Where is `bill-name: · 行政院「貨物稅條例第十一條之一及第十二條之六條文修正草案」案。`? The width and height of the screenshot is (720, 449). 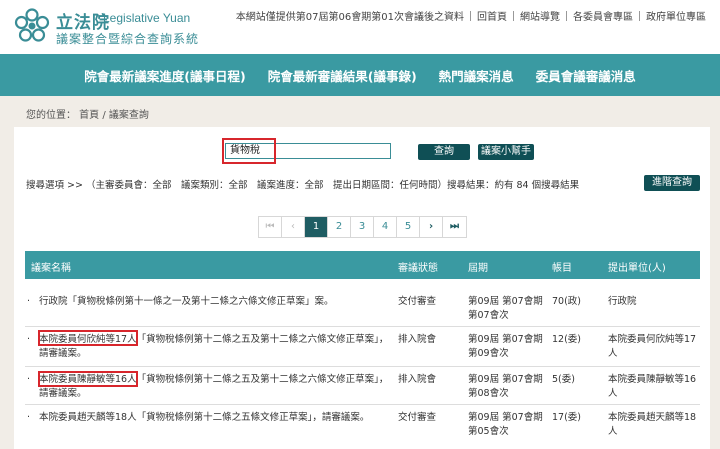 bill-name: · 行政院「貨物稅條例第十一條之一及第十二條之六條文修正草案」案。 is located at coordinates (208, 302).